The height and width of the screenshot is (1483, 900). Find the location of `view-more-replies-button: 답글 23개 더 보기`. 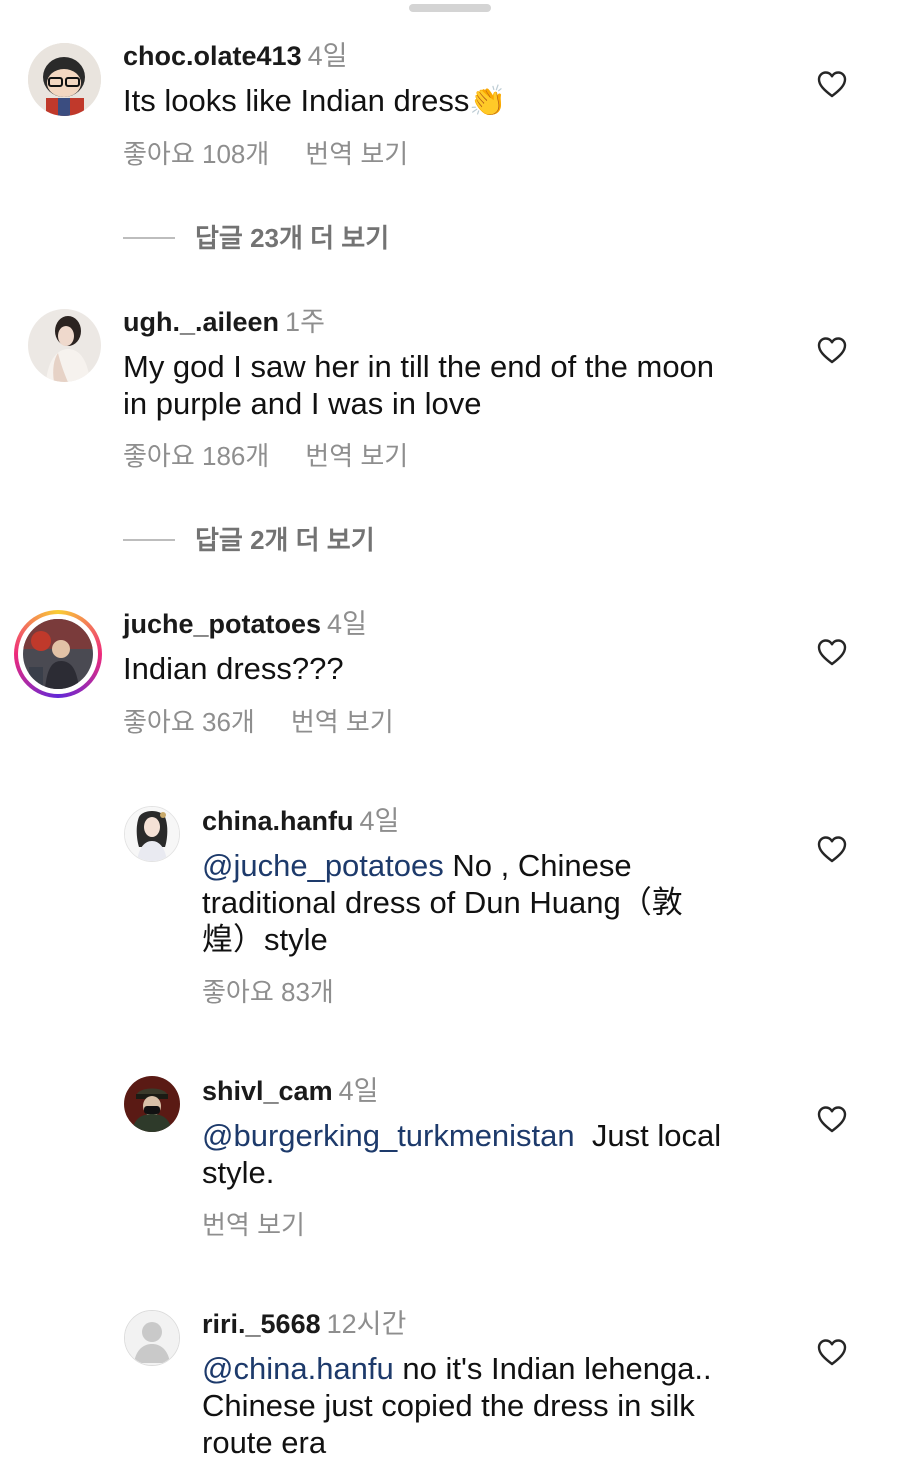

view-more-replies-button: 답글 23개 더 보기 is located at coordinates (256, 238).